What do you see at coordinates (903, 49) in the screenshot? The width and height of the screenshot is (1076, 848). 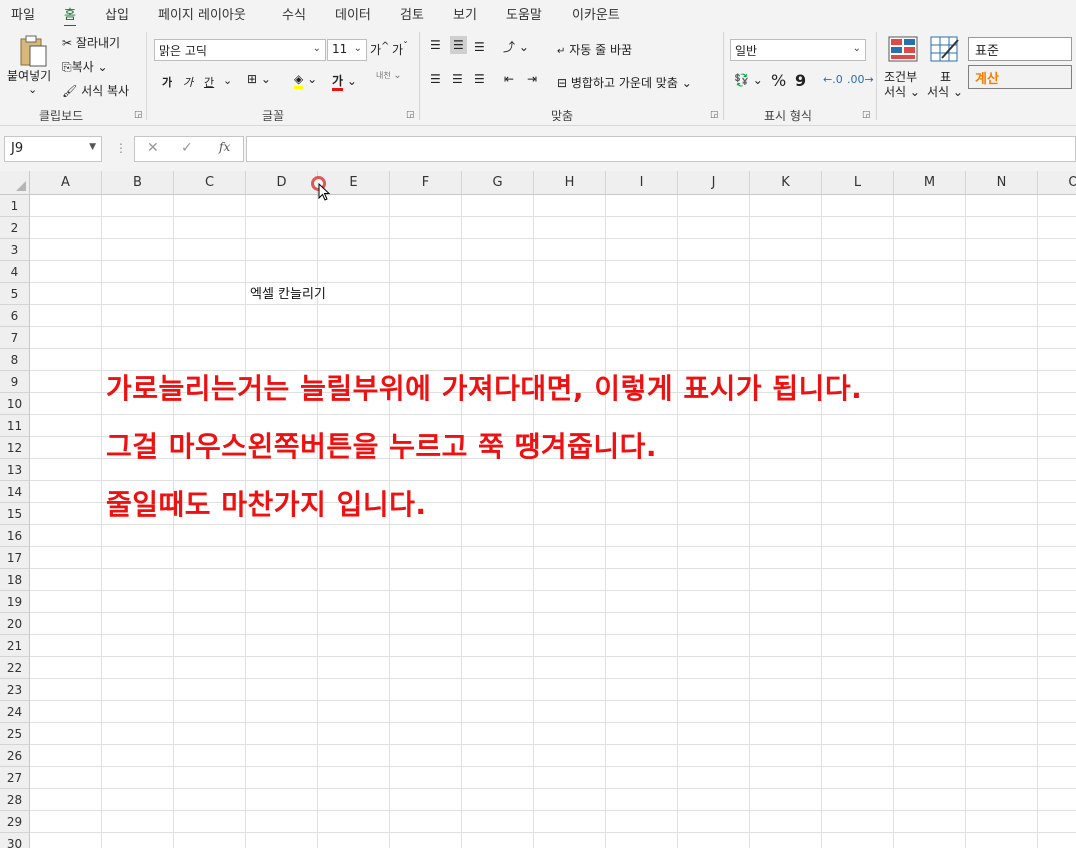 I see `conditional-formatting-icon` at bounding box center [903, 49].